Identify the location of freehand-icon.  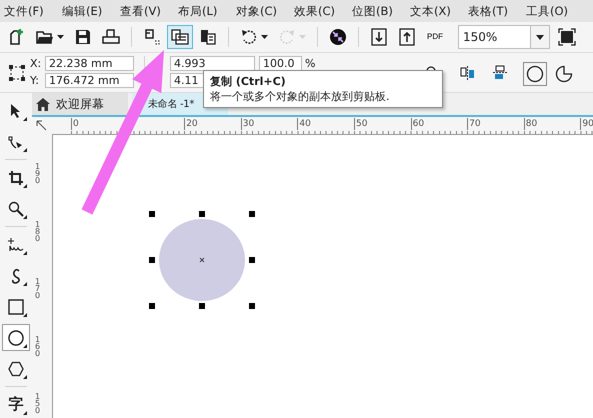
(16, 244).